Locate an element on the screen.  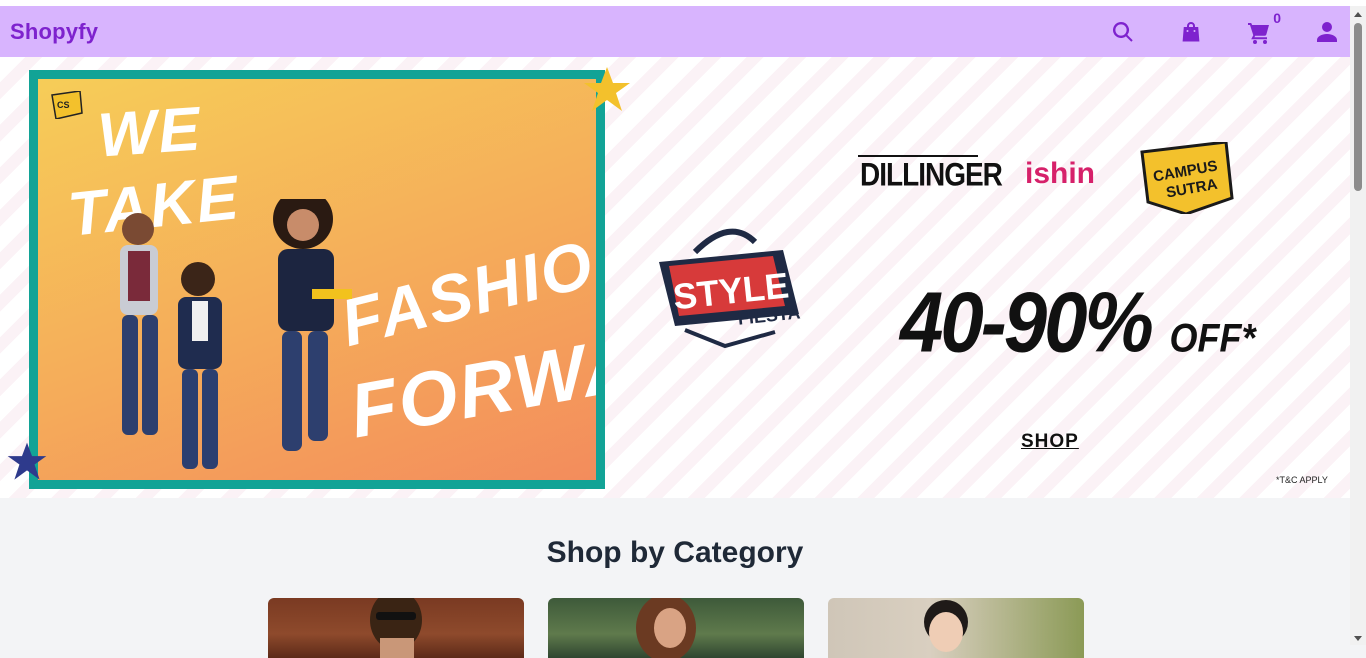
shopping-bag-icon is located at coordinates (1191, 32).